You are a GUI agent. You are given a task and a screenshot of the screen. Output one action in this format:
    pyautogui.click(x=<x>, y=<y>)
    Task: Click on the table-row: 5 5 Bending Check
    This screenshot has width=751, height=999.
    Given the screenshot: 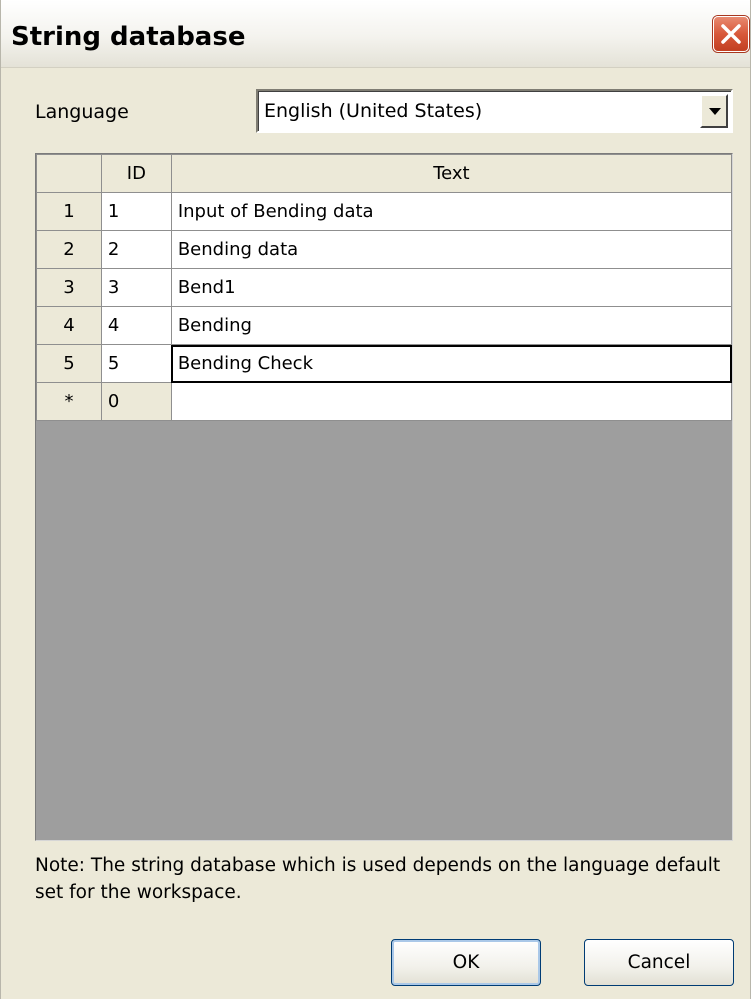 What is the action you would take?
    pyautogui.click(x=384, y=363)
    